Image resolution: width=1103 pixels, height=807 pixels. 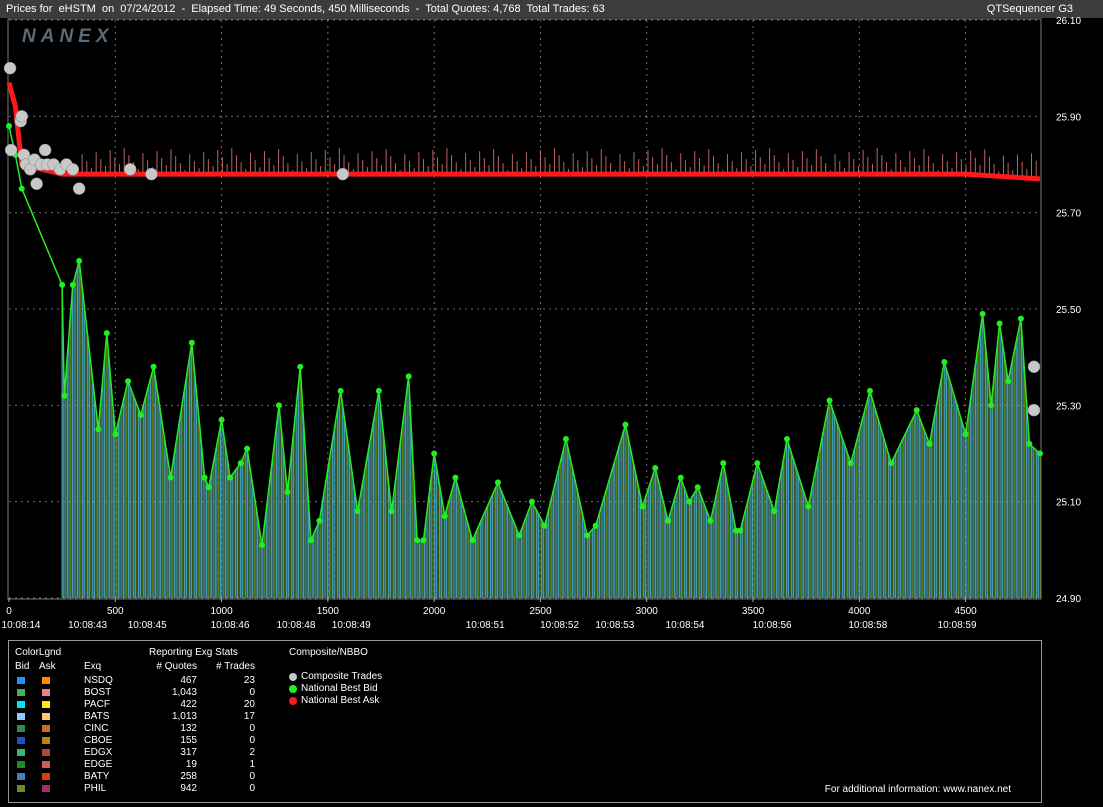 What do you see at coordinates (614, 625) in the screenshot?
I see `x-time-label: 10:08:53` at bounding box center [614, 625].